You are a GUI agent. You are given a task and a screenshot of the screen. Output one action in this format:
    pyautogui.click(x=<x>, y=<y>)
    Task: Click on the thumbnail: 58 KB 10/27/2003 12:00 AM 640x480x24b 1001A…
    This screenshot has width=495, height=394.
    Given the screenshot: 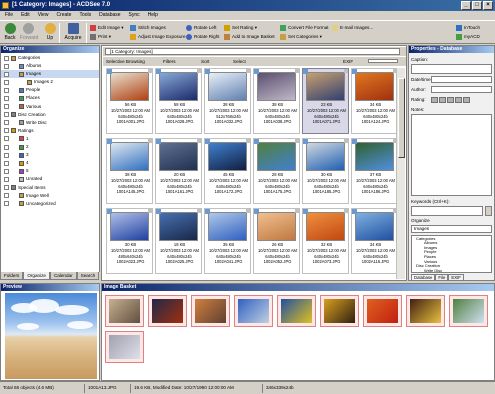 What is the action you would take?
    pyautogui.click(x=178, y=101)
    